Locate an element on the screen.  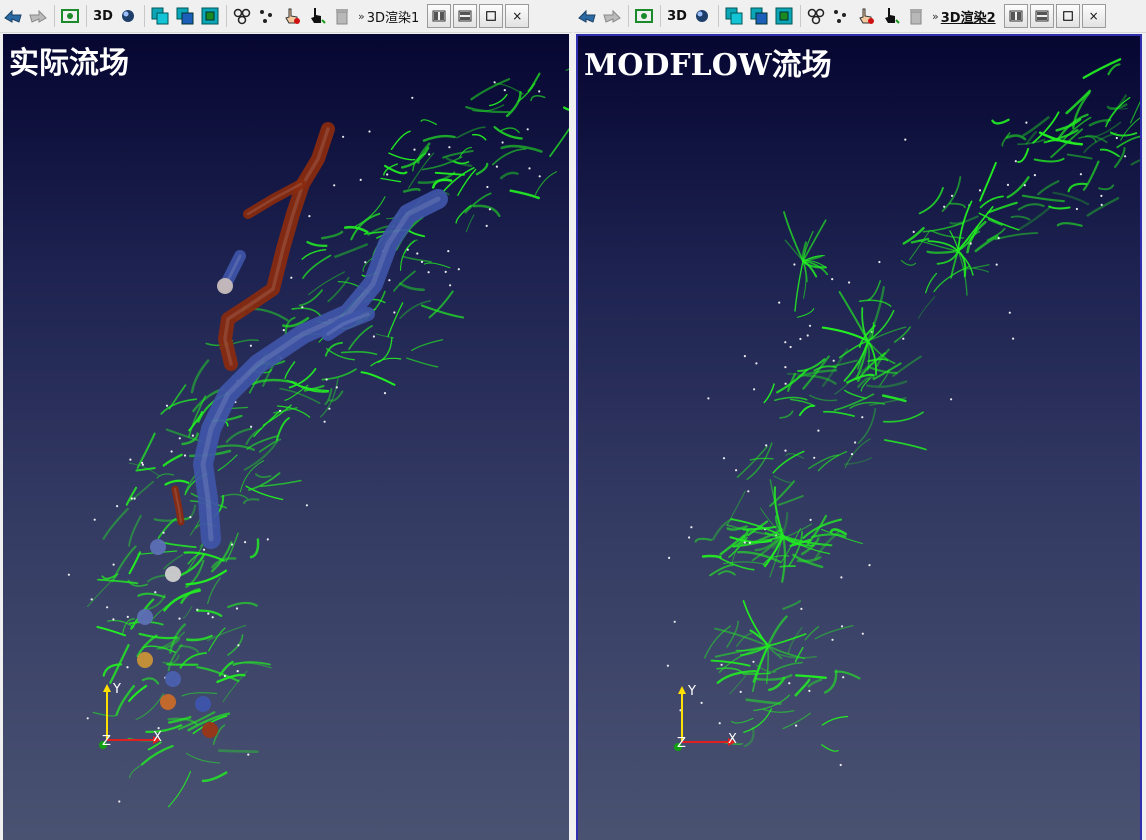
axis-x-label: X is located at coordinates (732, 739).